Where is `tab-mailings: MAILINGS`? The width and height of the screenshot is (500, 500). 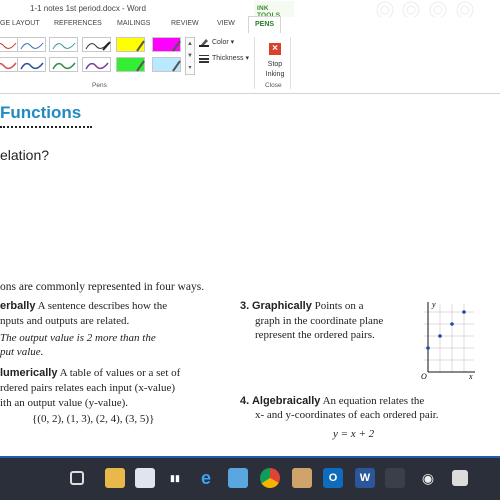 tab-mailings: MAILINGS is located at coordinates (133, 23).